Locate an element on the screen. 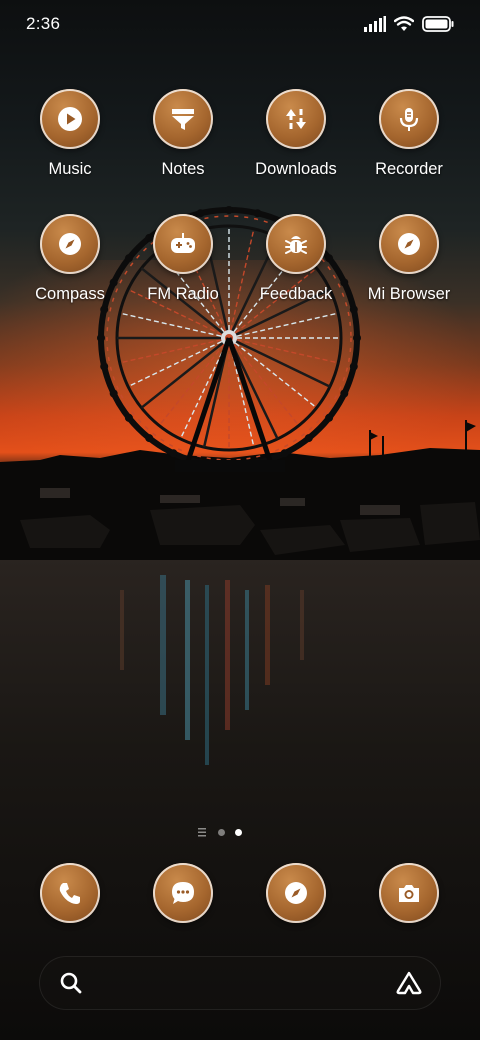 This screenshot has height=1040, width=480. dock-browser is located at coordinates (296, 893).